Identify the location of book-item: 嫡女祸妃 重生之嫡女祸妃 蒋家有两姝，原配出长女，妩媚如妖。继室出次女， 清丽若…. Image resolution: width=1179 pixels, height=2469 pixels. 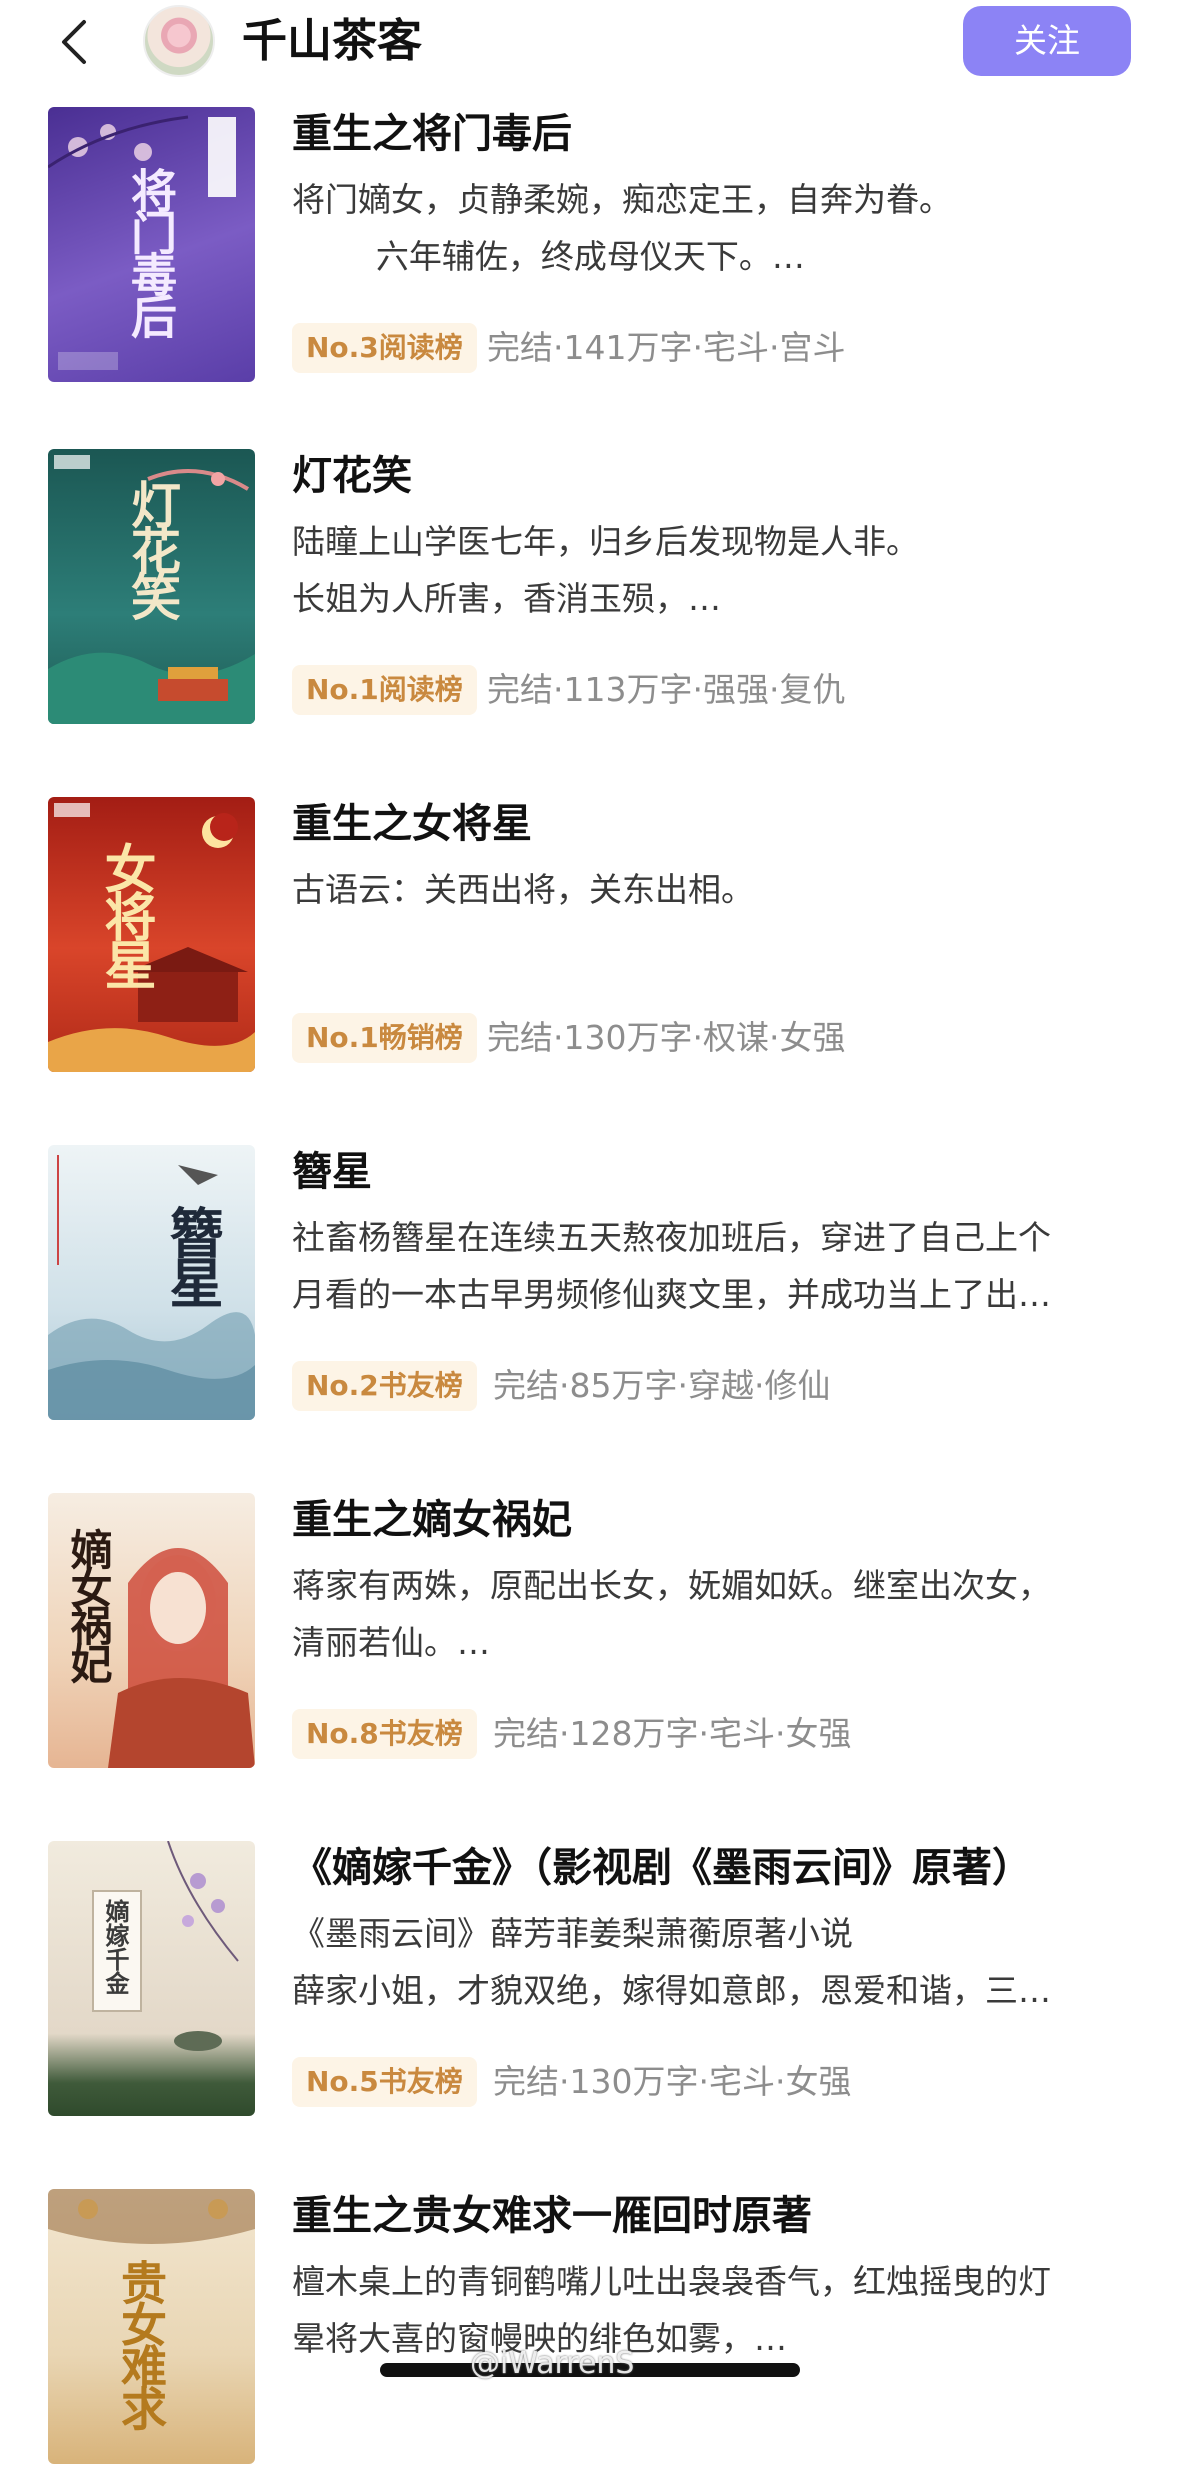
(589, 1633).